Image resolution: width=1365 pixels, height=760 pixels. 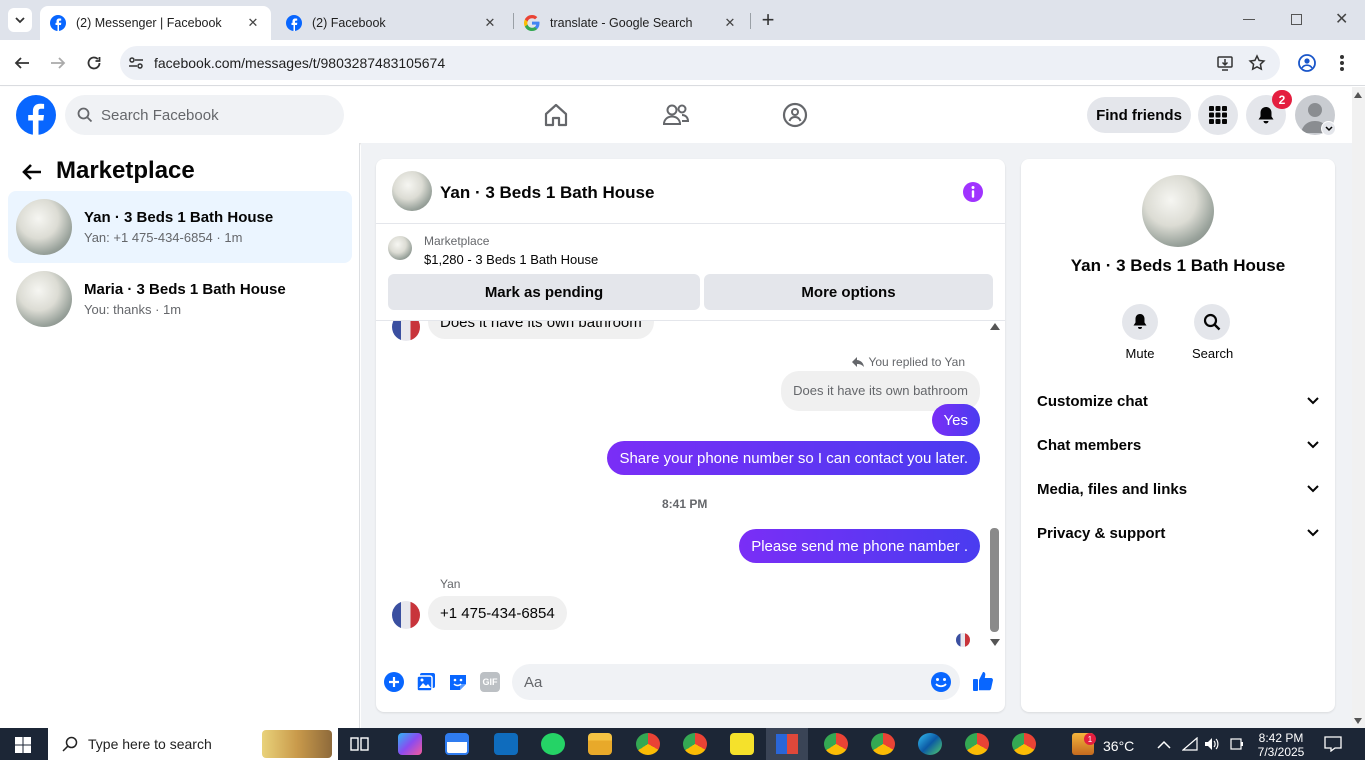 I want to click on tab-separator, so click(x=750, y=21).